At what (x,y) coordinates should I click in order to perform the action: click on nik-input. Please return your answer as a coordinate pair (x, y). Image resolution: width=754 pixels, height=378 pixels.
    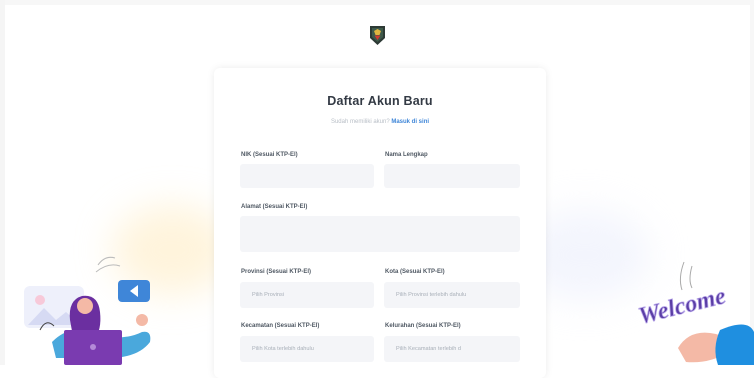
    Looking at the image, I should click on (307, 176).